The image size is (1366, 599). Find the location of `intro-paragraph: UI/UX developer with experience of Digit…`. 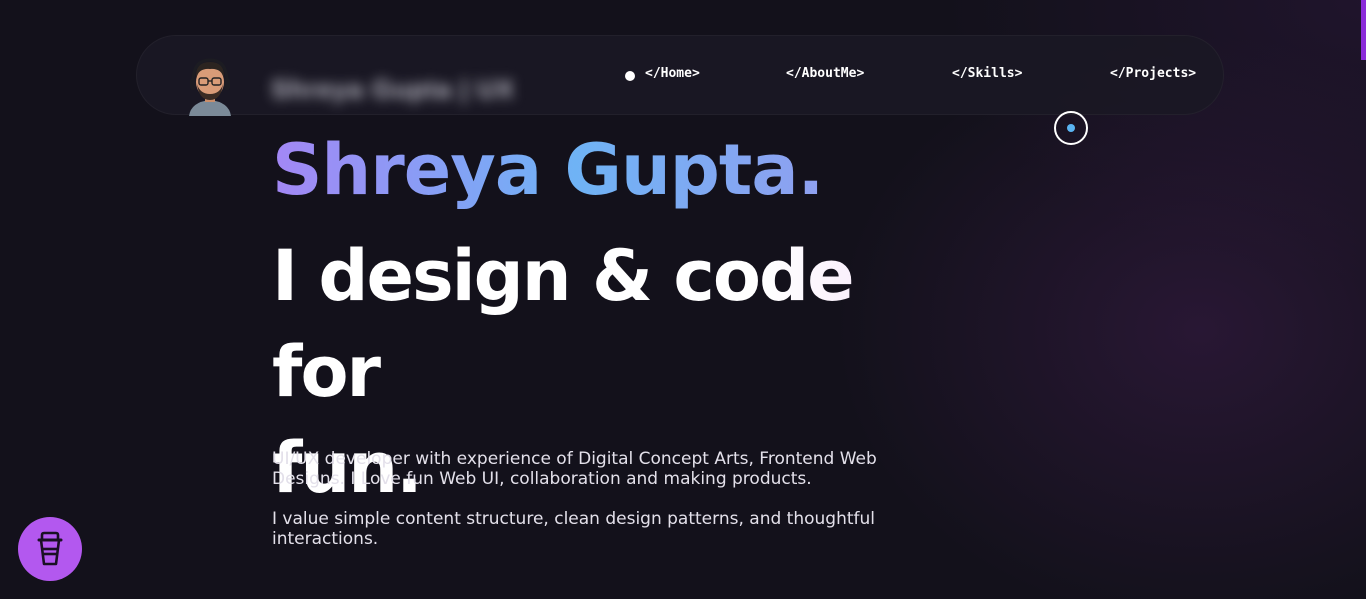

intro-paragraph: UI/UX developer with experience of Digit… is located at coordinates (574, 469).